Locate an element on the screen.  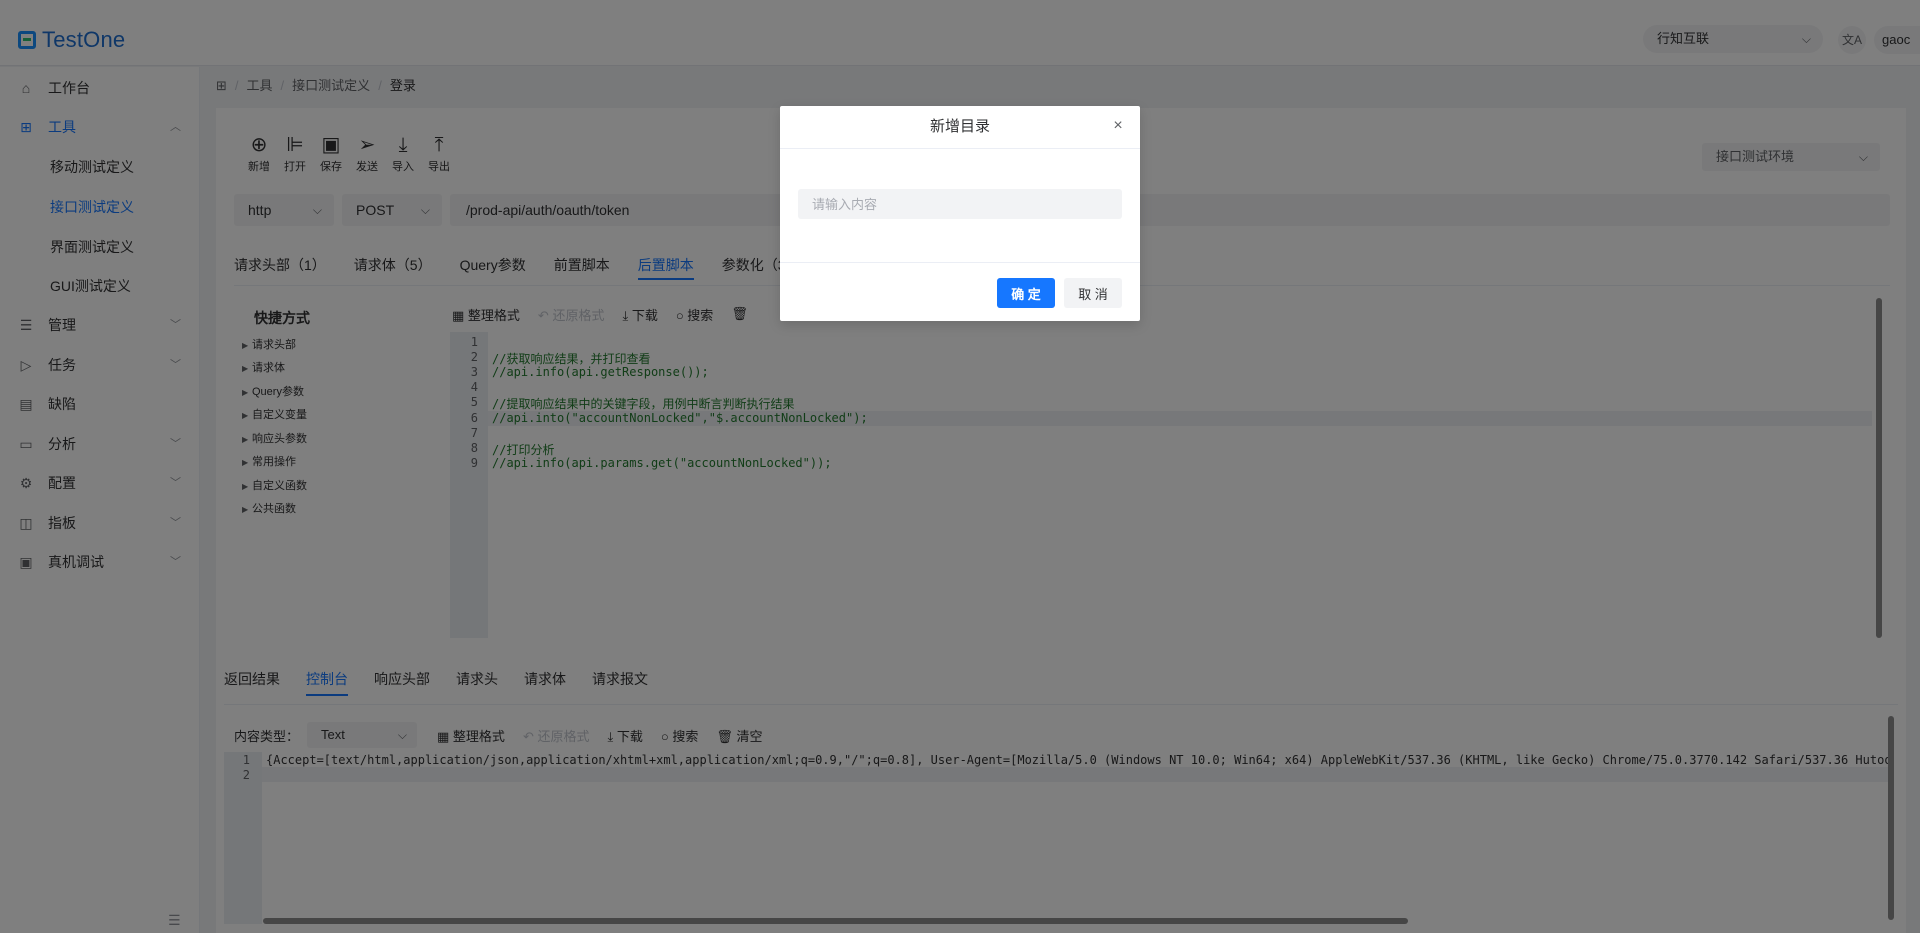
dialog-title: 新增目录 is located at coordinates (959, 126).